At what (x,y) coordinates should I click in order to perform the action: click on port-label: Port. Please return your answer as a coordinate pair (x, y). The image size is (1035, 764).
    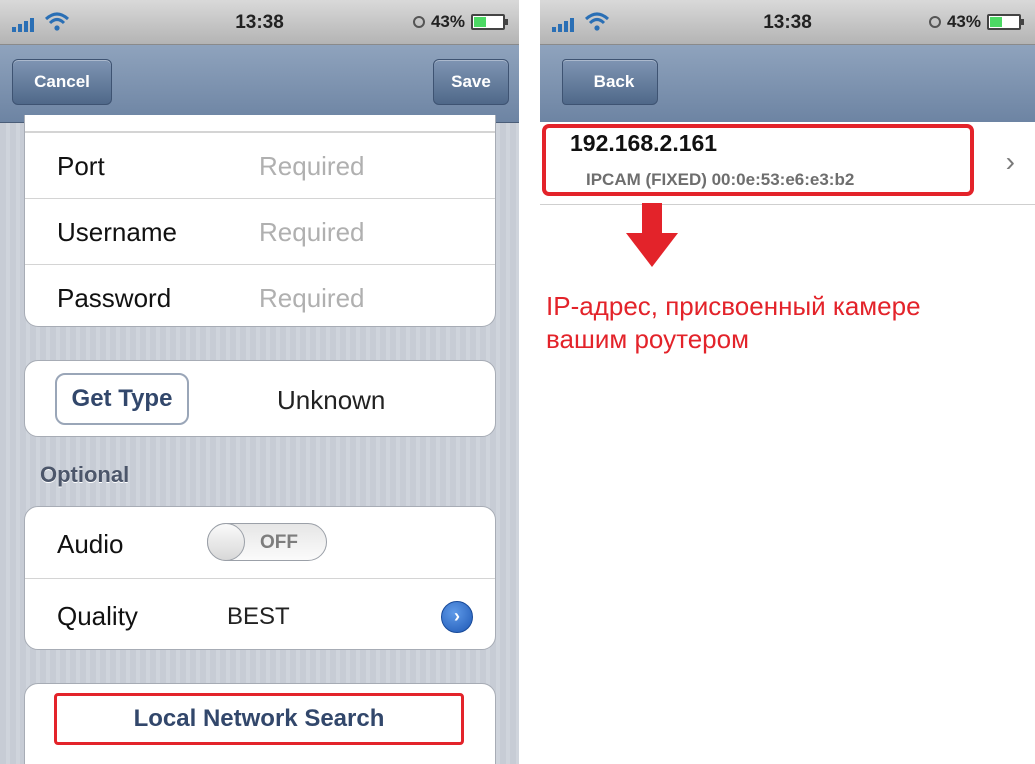
    Looking at the image, I should click on (81, 166).